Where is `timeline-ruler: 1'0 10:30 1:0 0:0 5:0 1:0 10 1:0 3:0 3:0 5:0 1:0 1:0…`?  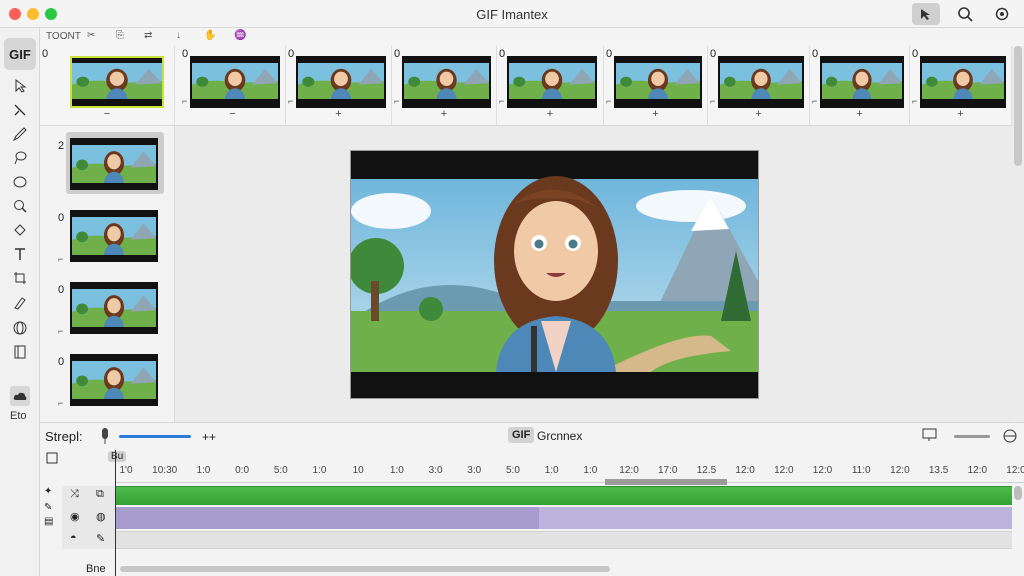
timeline-ruler: 1'0 10:30 1:0 0:0 5:0 1:0 10 1:0 3:0 3:0 5:0 1:0 1:0… is located at coordinates (570, 472).